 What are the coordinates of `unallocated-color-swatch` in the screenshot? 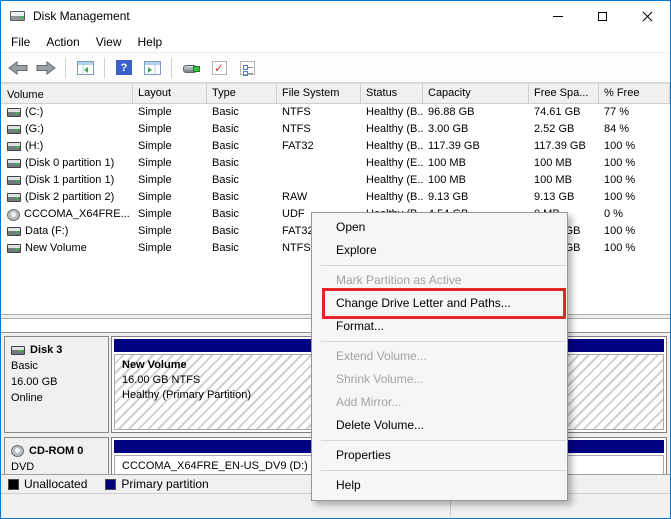 It's located at (13, 484).